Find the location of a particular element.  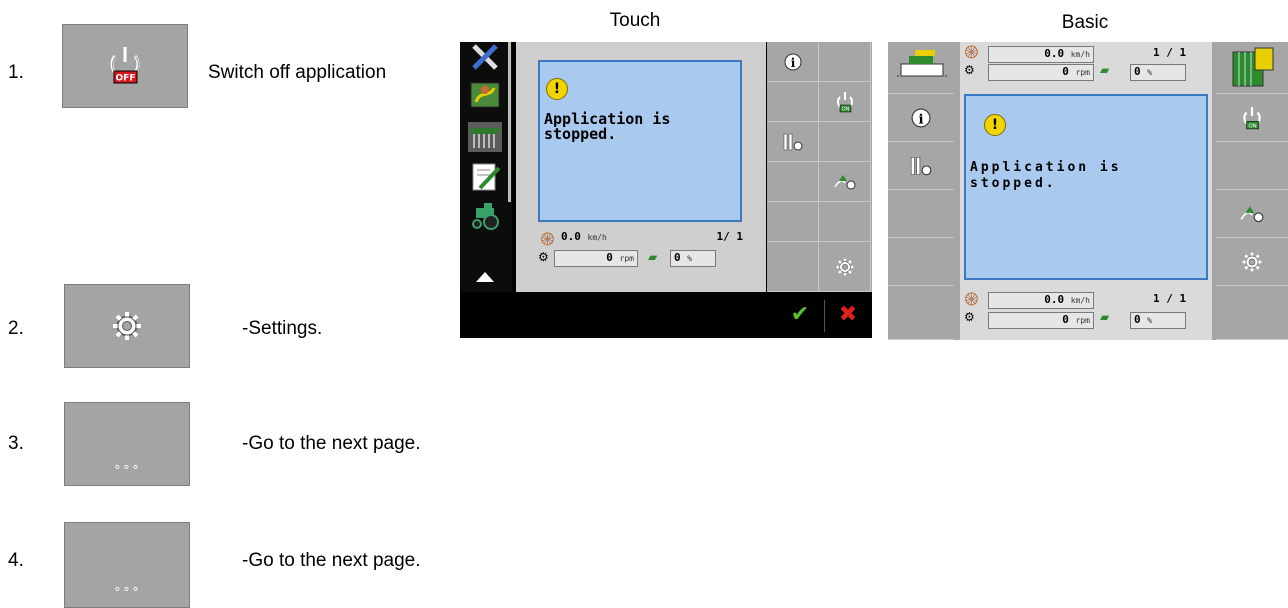

touch-rpm-field: 0 rpm is located at coordinates (596, 258).